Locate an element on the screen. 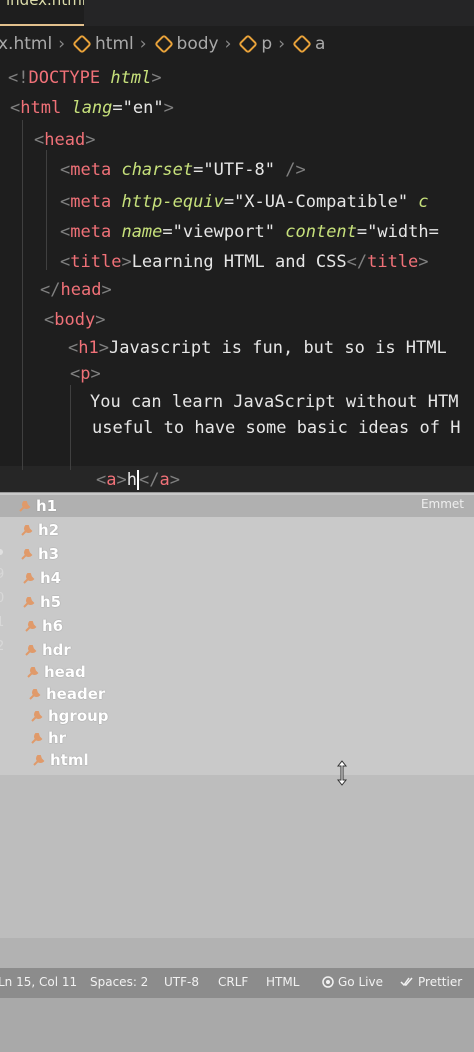  suggestion-label: html is located at coordinates (69, 760).